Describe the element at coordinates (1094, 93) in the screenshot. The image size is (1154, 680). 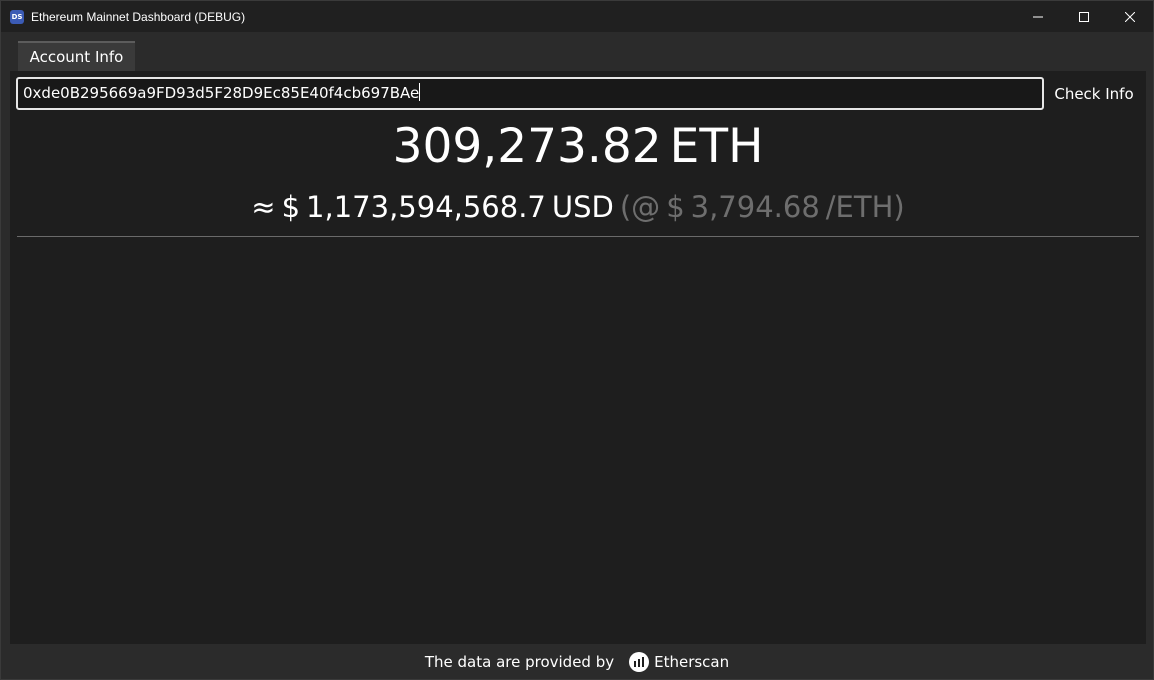
I see `check-info-button: Check Info` at that location.